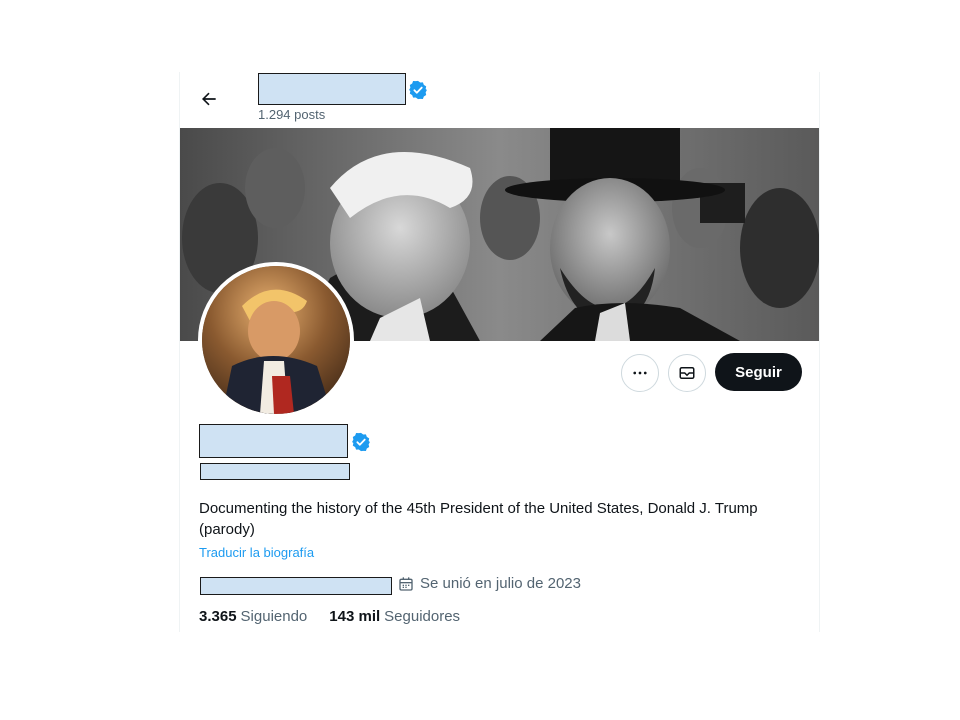 This screenshot has width=960, height=720. Describe the element at coordinates (274, 616) in the screenshot. I see `following-label: Siguiendo` at that location.